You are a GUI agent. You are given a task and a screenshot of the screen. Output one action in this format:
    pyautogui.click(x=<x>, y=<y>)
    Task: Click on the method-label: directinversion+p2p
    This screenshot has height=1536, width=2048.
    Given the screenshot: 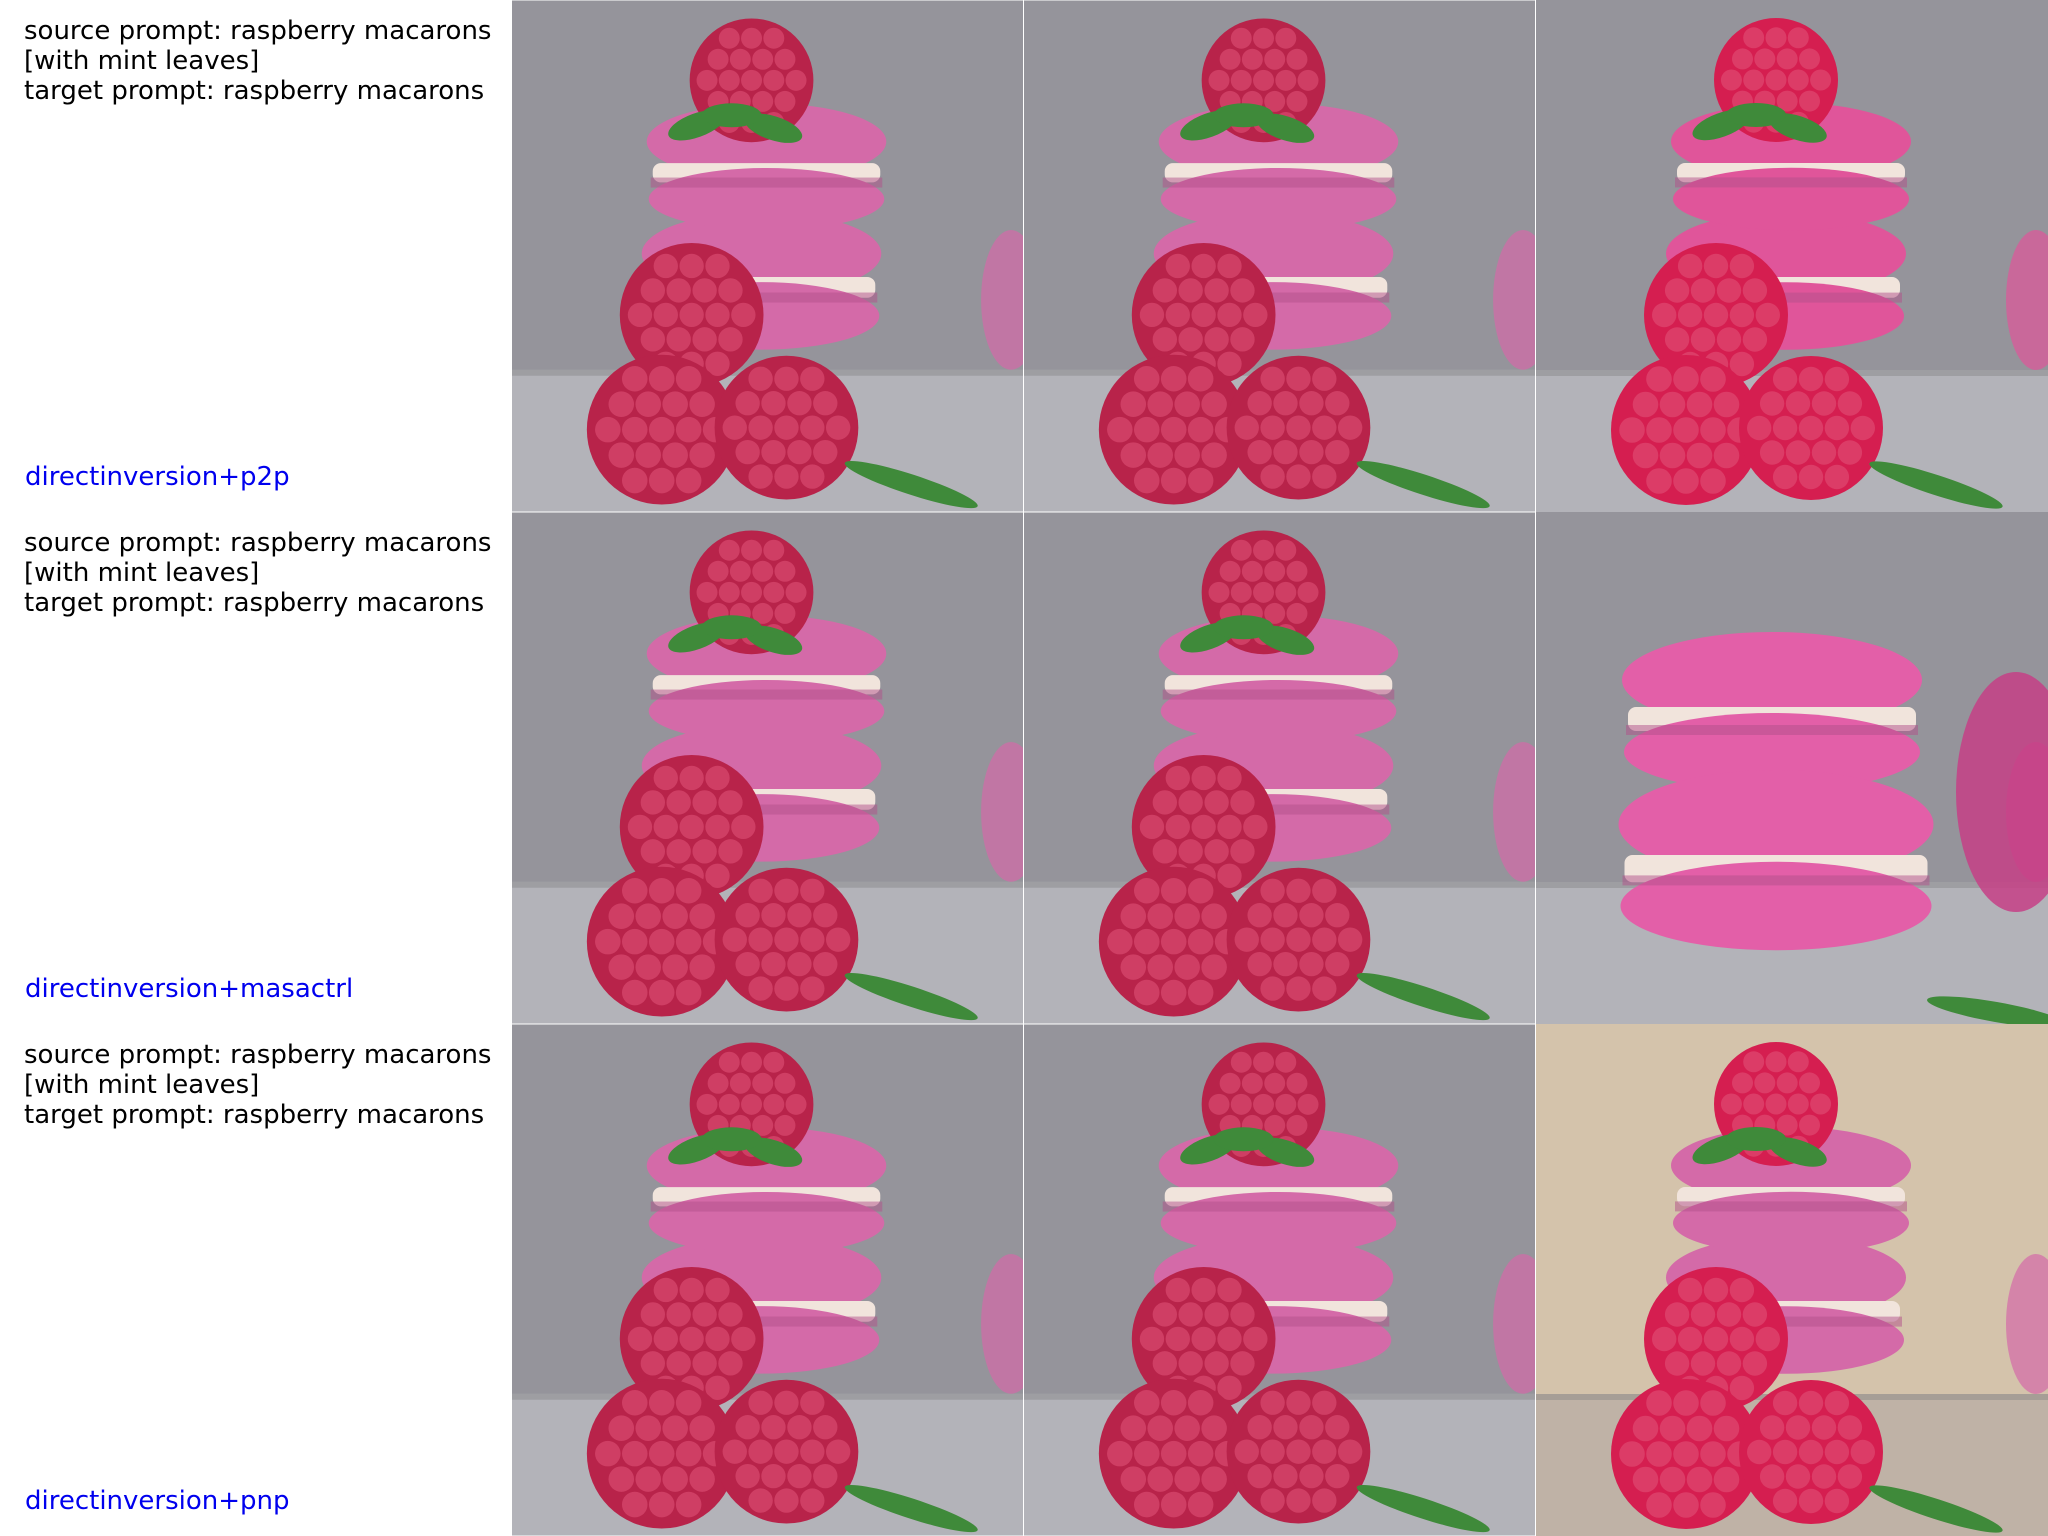 What is the action you would take?
    pyautogui.click(x=157, y=477)
    